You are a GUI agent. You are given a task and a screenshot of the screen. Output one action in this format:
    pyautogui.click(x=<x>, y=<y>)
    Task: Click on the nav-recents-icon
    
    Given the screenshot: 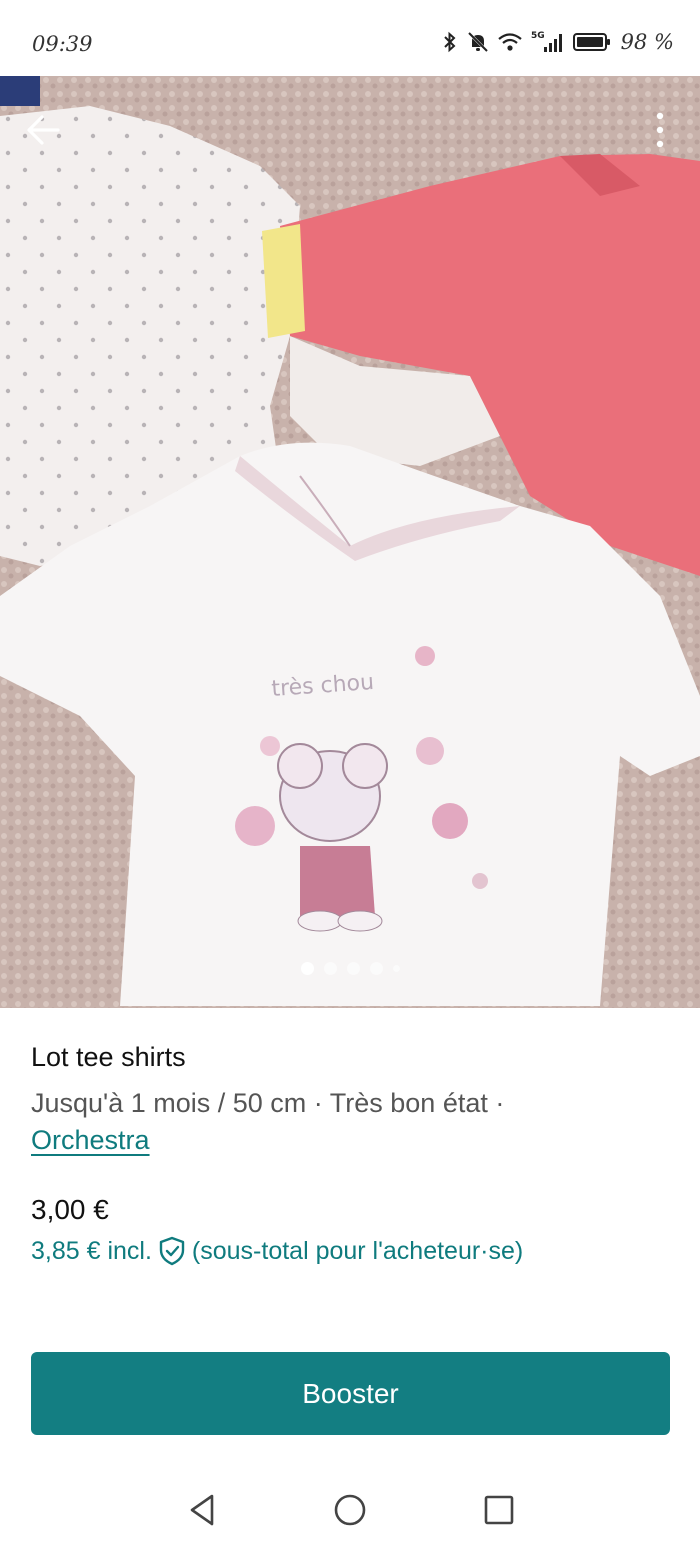 What is the action you would take?
    pyautogui.click(x=499, y=1510)
    